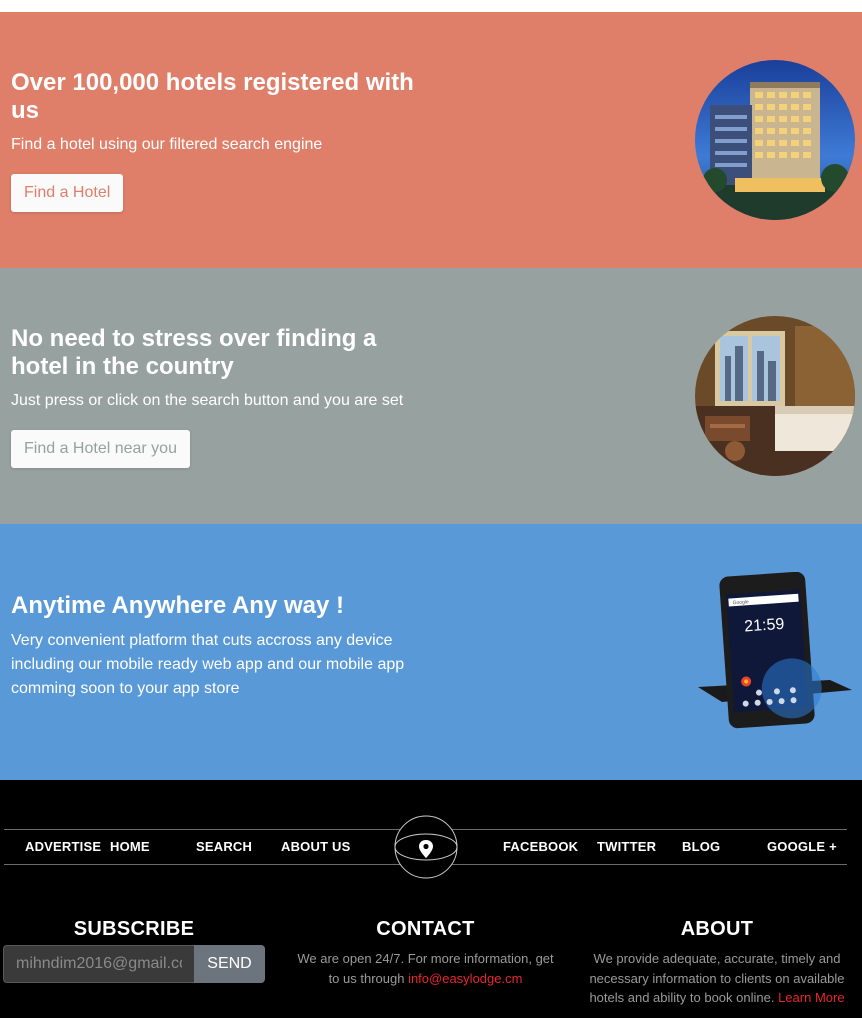  What do you see at coordinates (212, 96) in the screenshot?
I see `section-title: Over 100,000 hotels registered with us` at bounding box center [212, 96].